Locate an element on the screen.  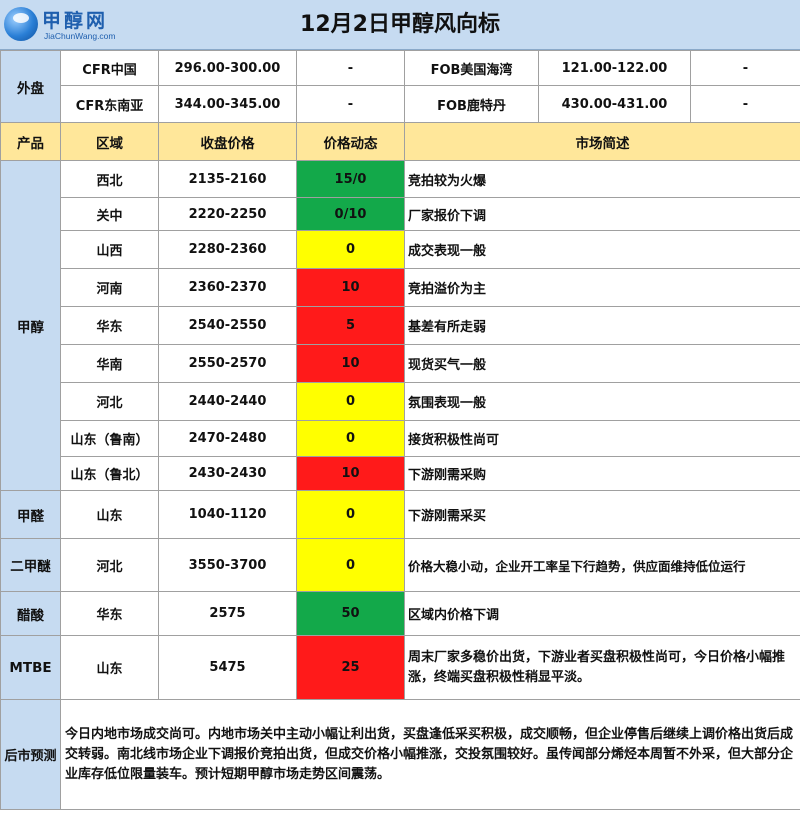
price-cell: 2540-2550 is located at coordinates (227, 325).